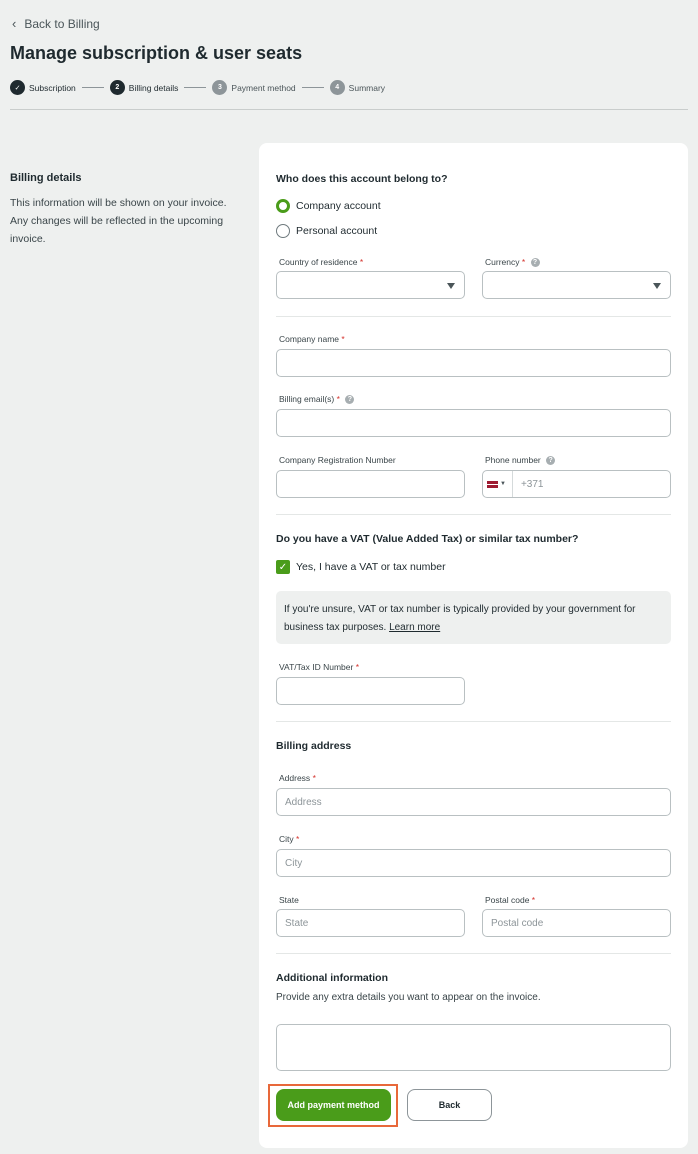 Image resolution: width=698 pixels, height=1154 pixels. I want to click on step-label: Billing details, so click(153, 87).